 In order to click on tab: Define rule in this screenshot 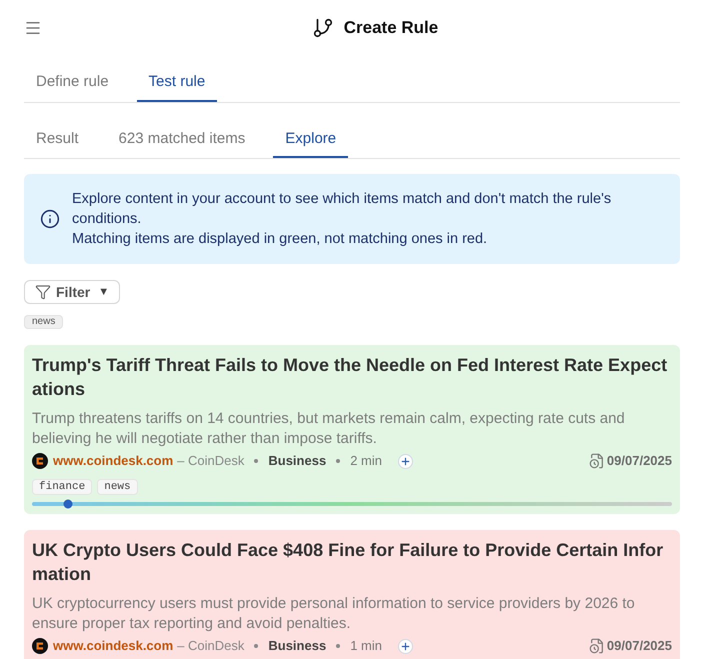, I will do `click(72, 83)`.